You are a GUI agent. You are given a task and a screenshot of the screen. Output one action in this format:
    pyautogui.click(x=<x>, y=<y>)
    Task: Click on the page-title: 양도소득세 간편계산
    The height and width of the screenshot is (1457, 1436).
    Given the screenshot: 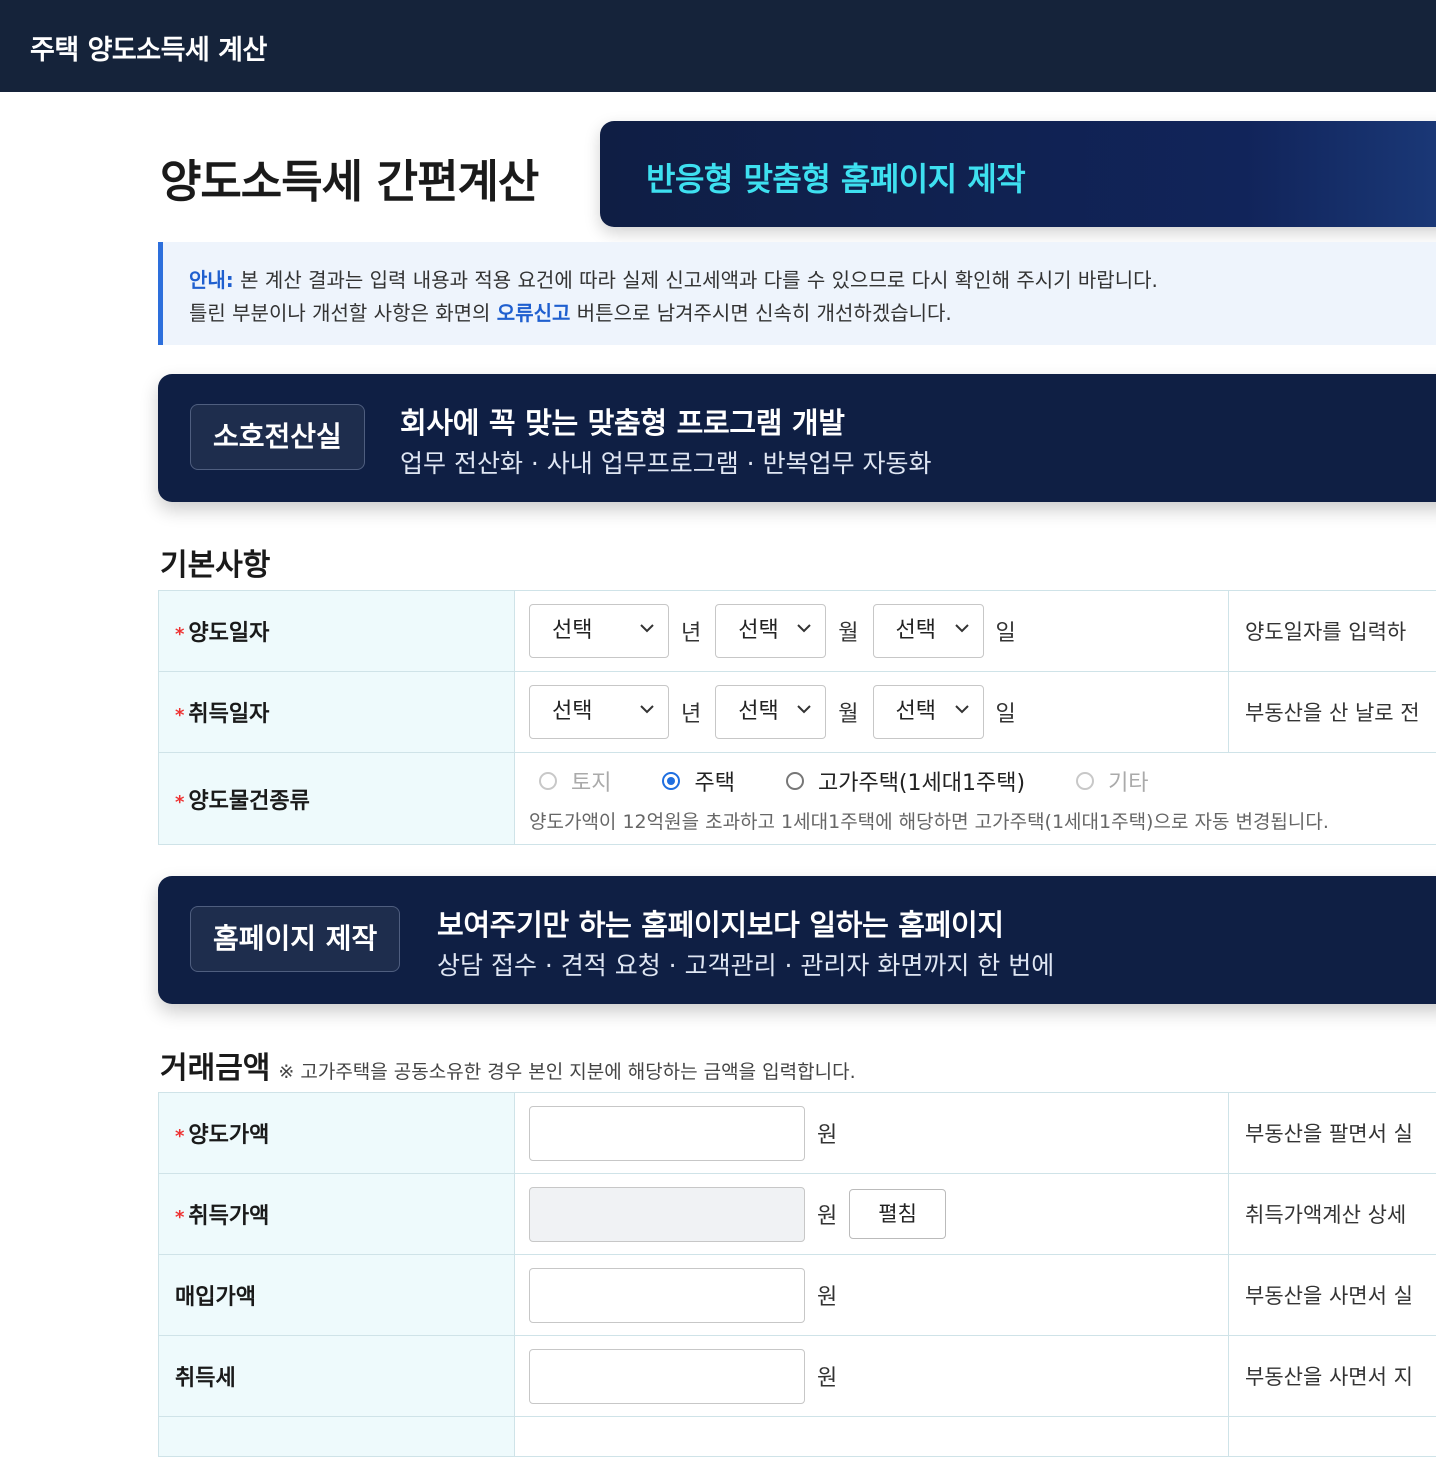 What is the action you would take?
    pyautogui.click(x=349, y=177)
    